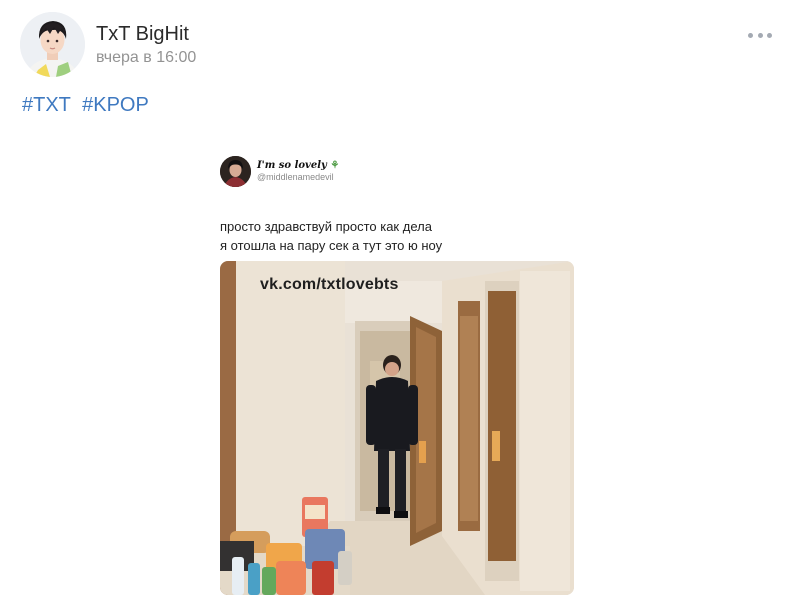 The image size is (800, 610). I want to click on photo-watermark: vk.com/txtlovebts, so click(329, 284).